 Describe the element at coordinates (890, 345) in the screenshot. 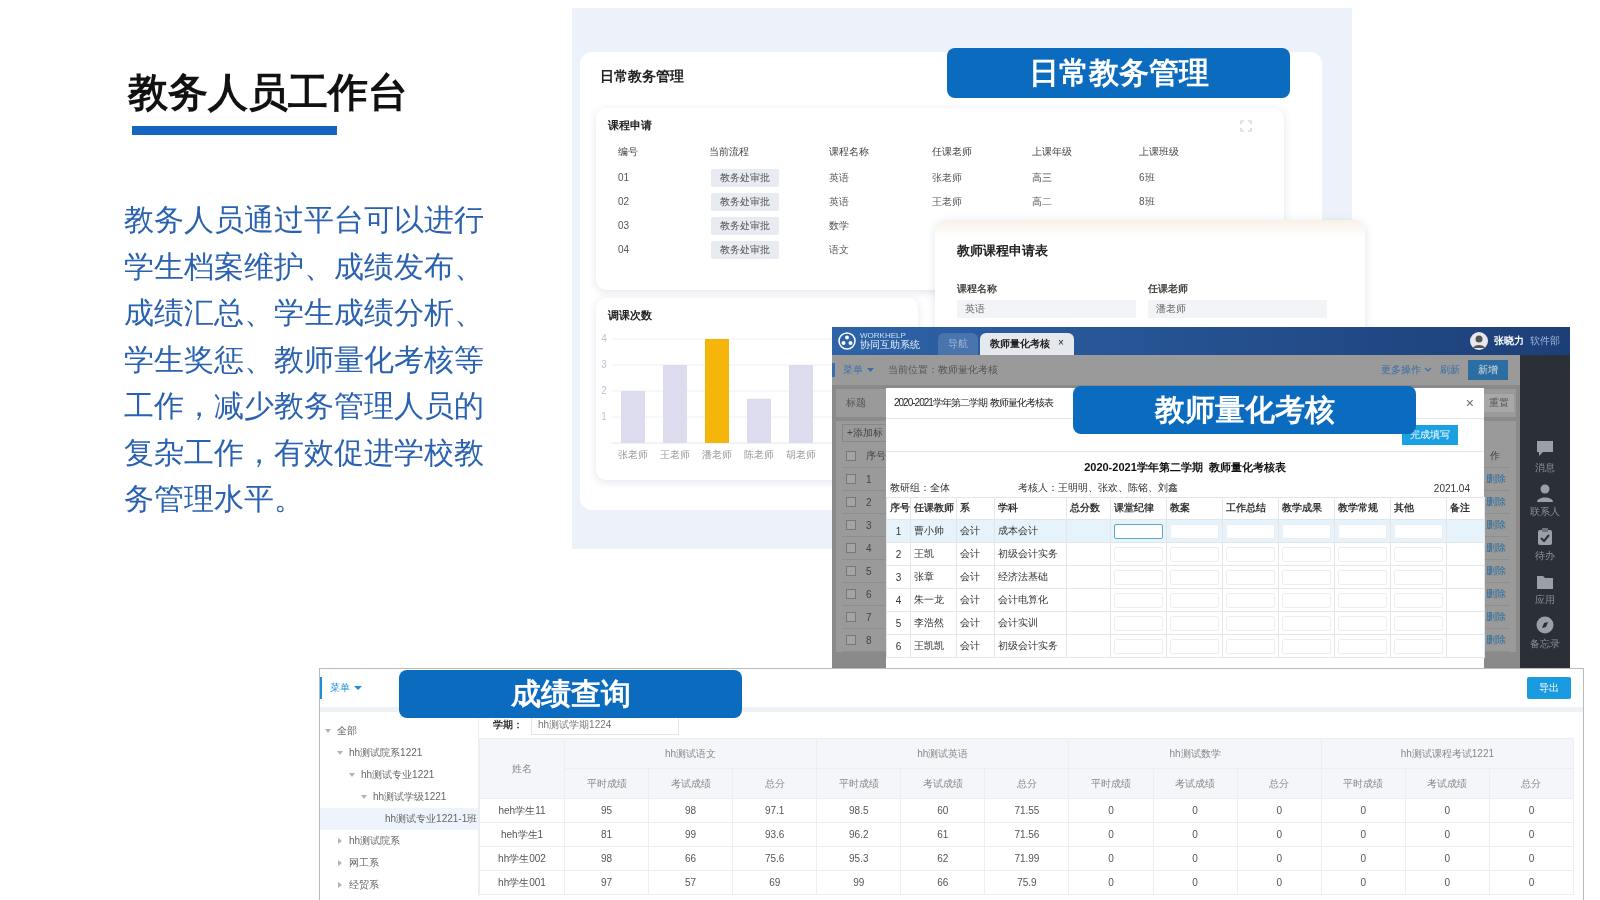

I see `app-name: 协同互助系统` at that location.